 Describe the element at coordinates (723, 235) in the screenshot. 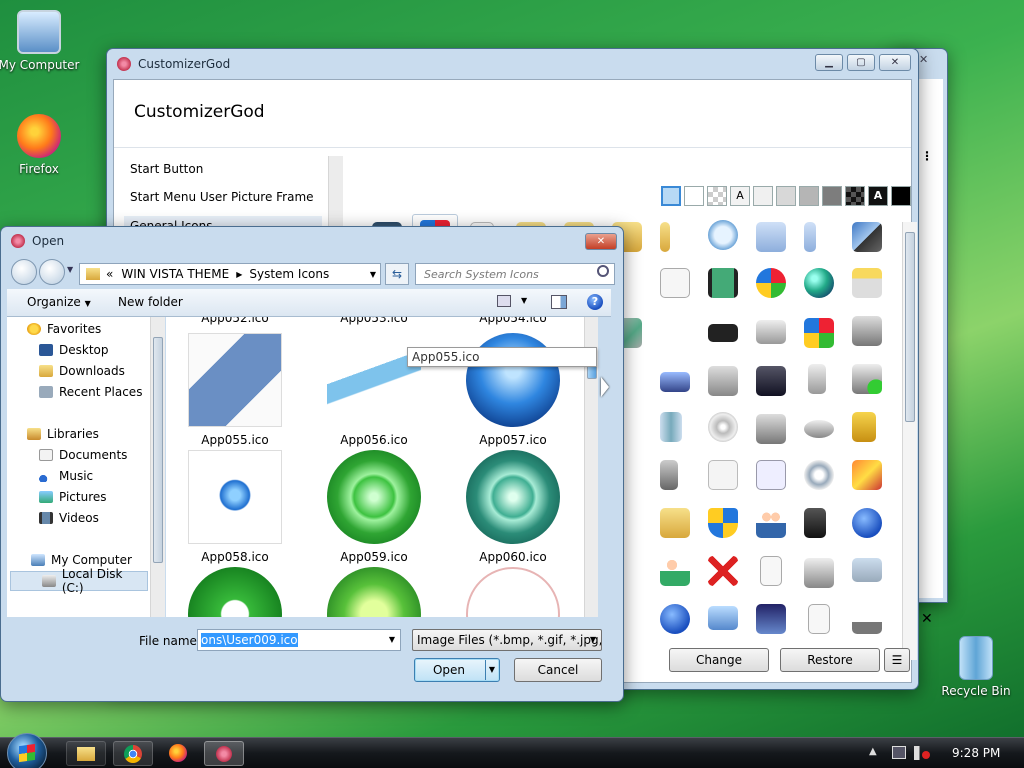

I see `search-document-icon` at that location.